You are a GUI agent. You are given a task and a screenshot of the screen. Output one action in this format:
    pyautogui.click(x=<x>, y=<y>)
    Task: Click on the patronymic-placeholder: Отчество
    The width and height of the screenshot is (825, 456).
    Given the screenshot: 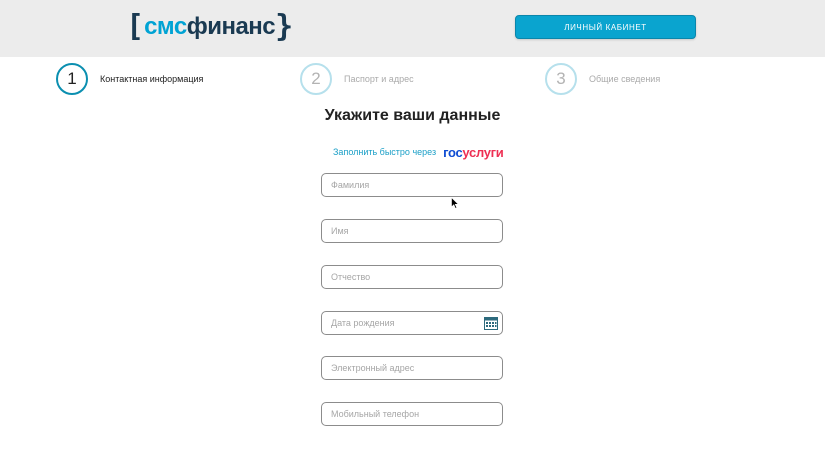 What is the action you would take?
    pyautogui.click(x=351, y=277)
    